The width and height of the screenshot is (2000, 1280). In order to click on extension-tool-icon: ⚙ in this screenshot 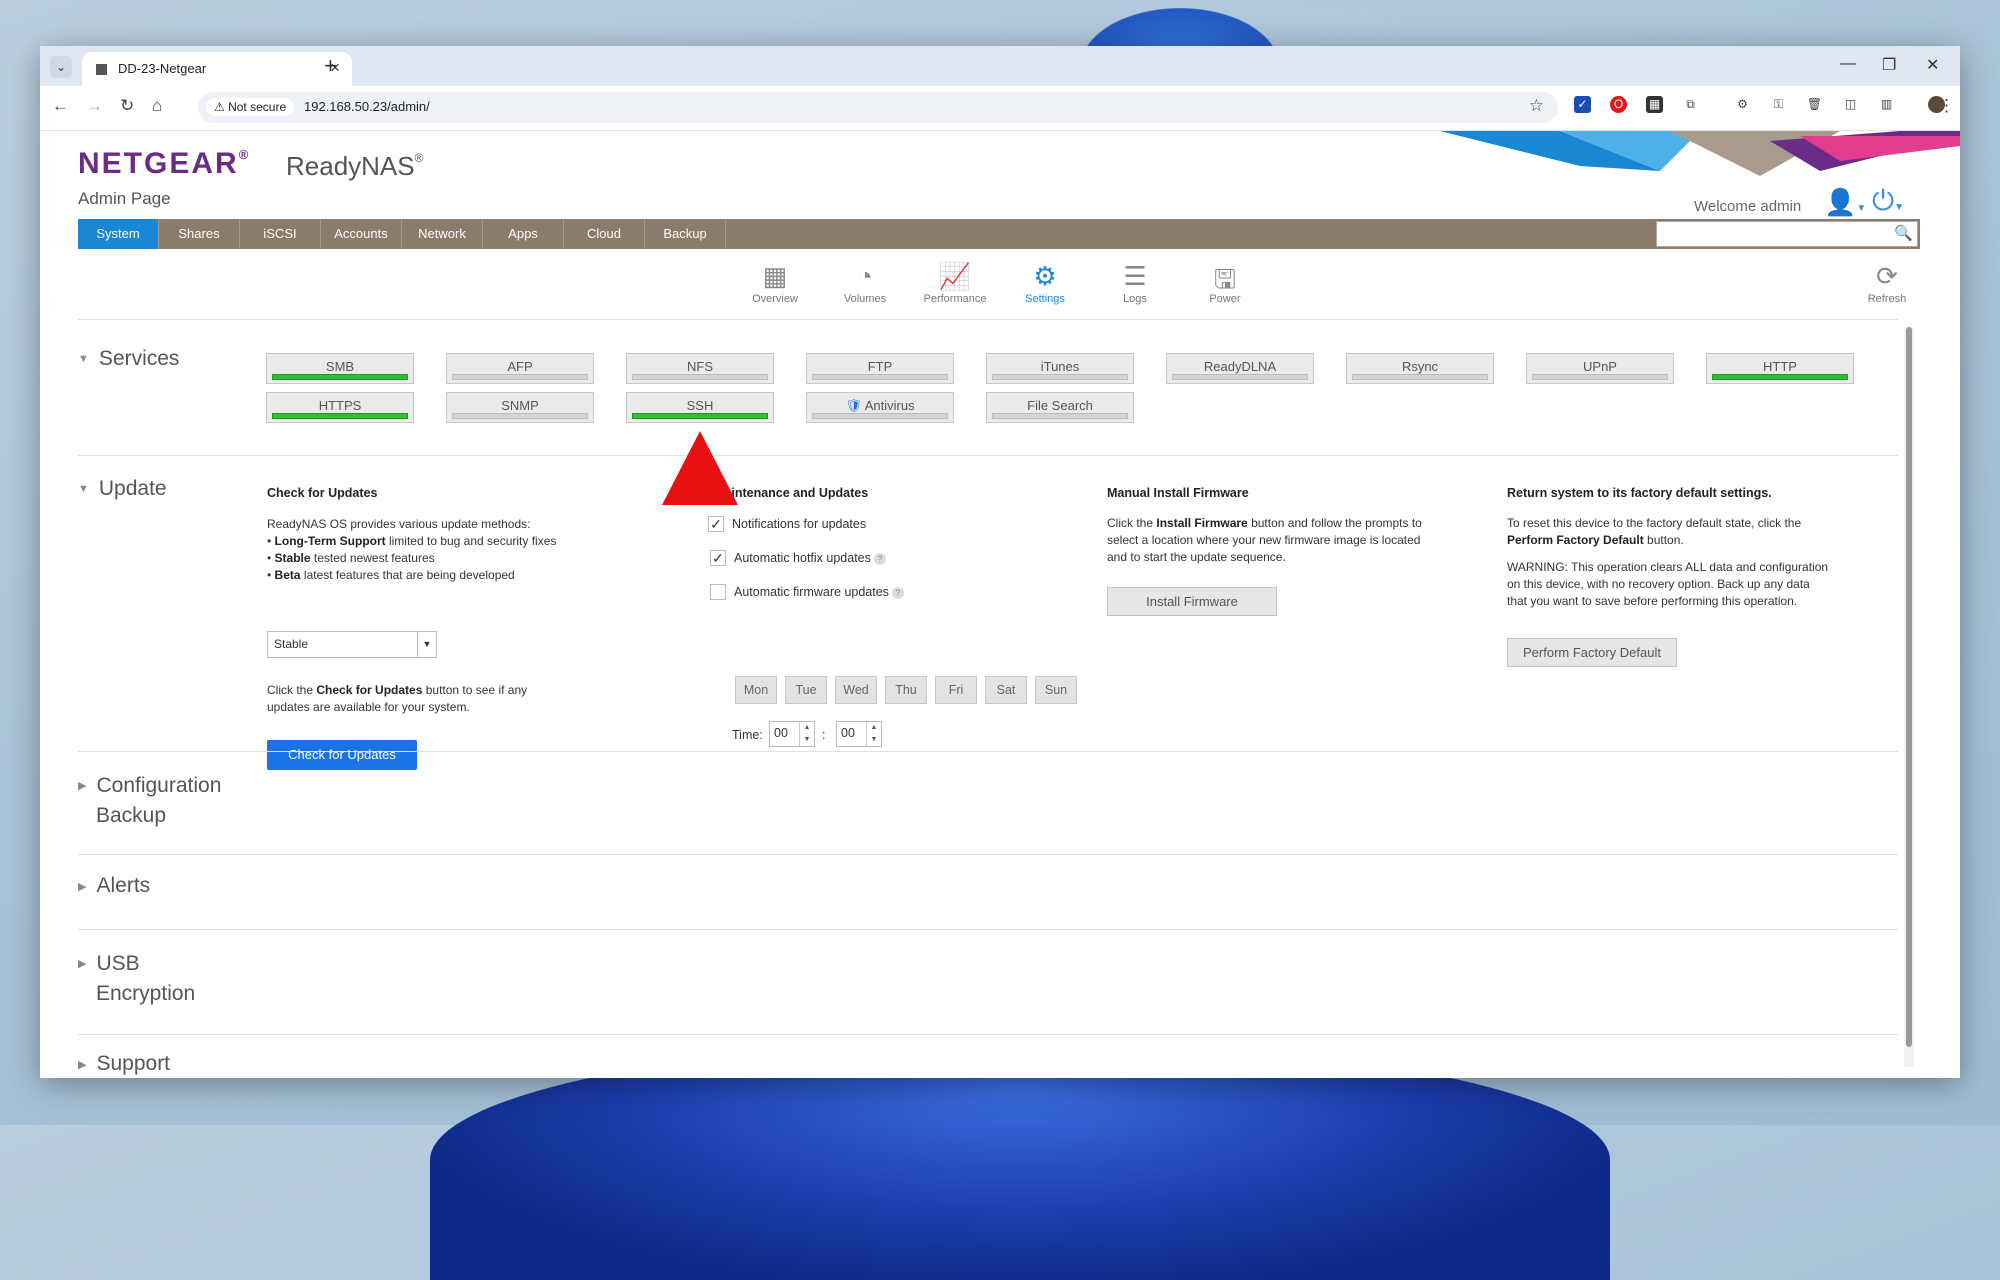, I will do `click(1742, 104)`.